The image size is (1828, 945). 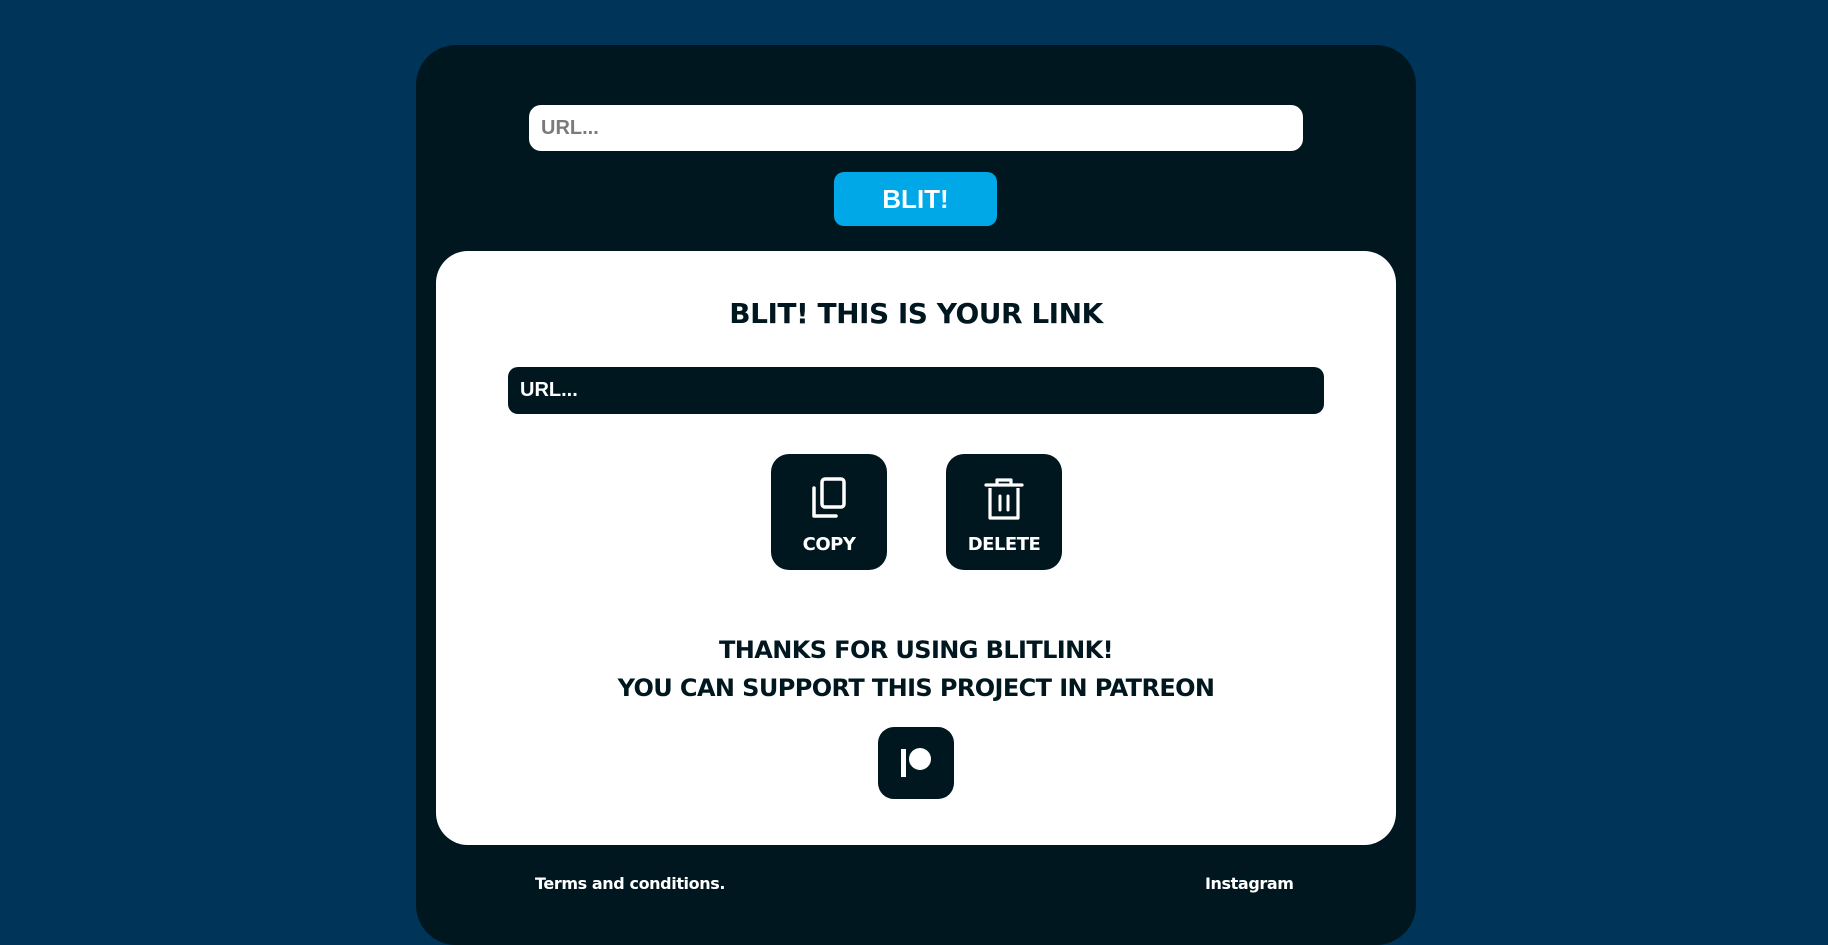 I want to click on blit-button: BLIT!, so click(x=915, y=199).